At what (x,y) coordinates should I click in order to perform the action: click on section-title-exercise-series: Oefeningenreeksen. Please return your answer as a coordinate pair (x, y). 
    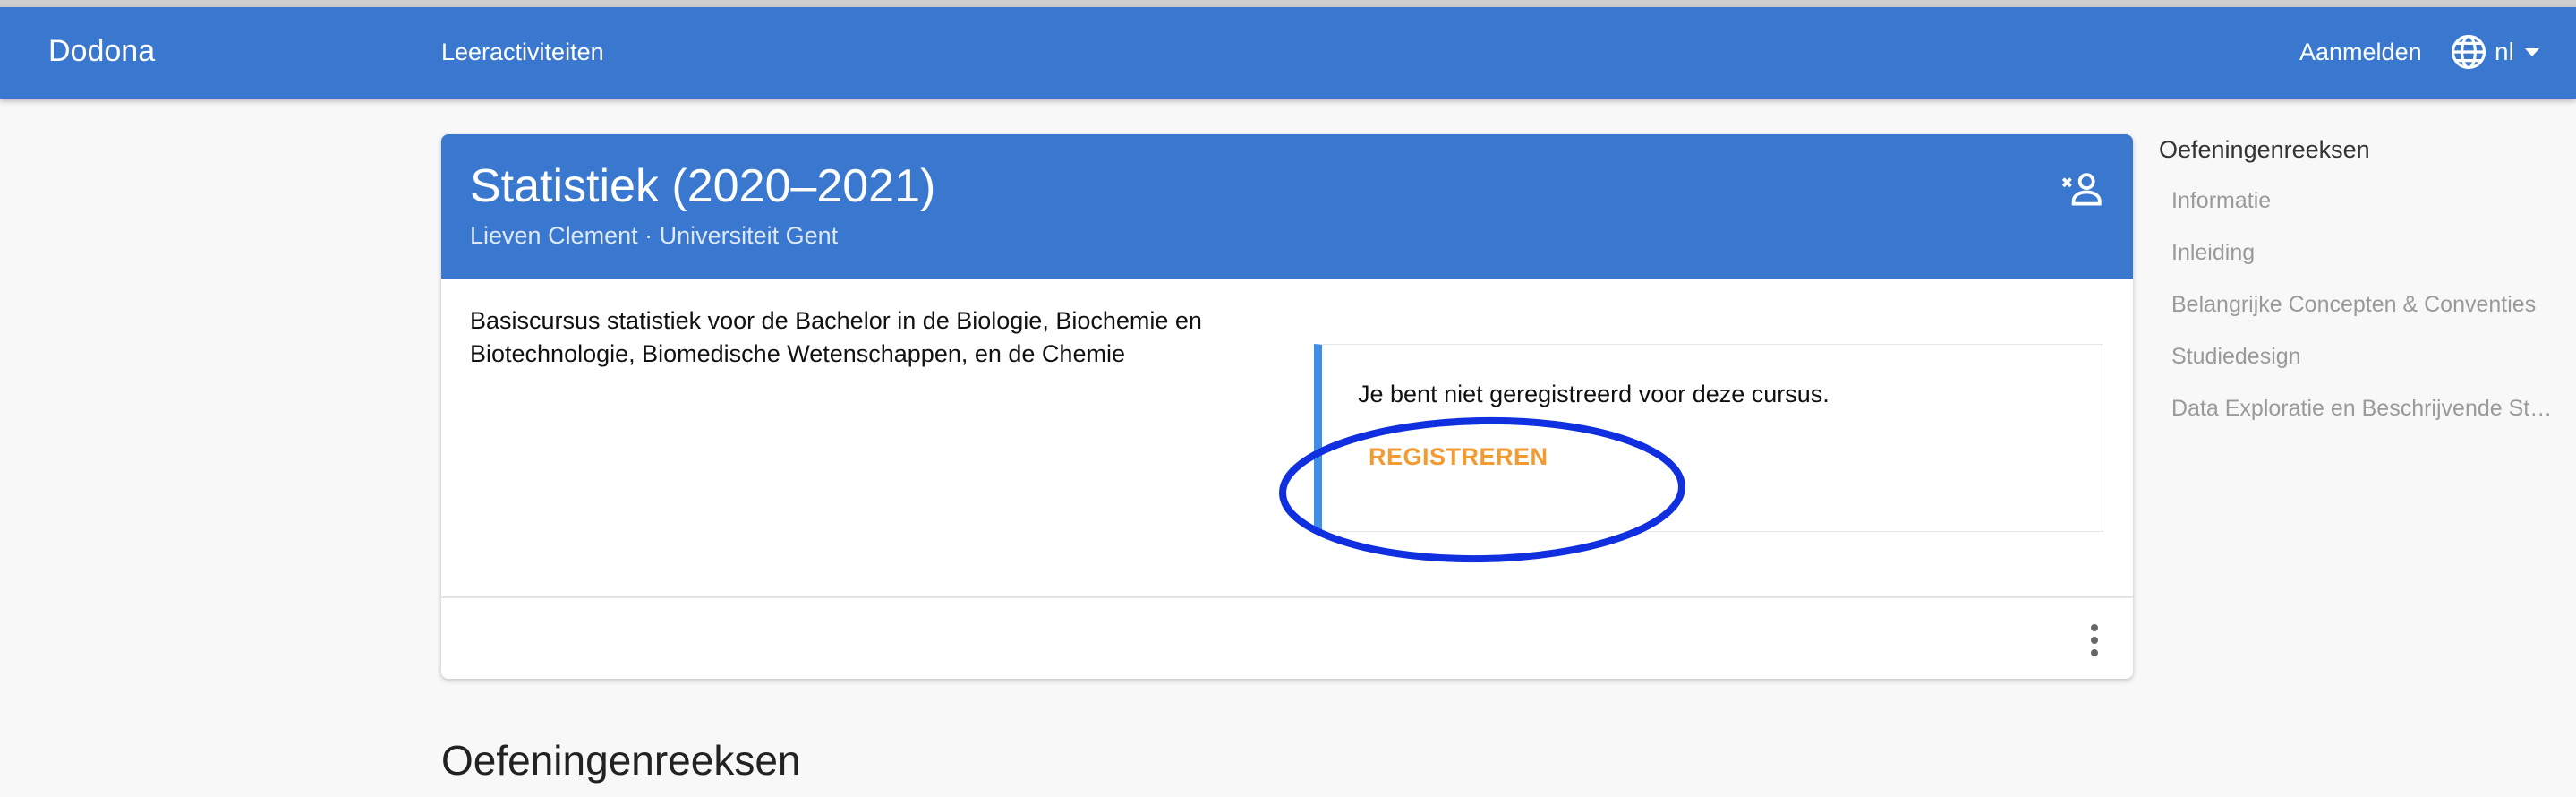
    Looking at the image, I should click on (621, 760).